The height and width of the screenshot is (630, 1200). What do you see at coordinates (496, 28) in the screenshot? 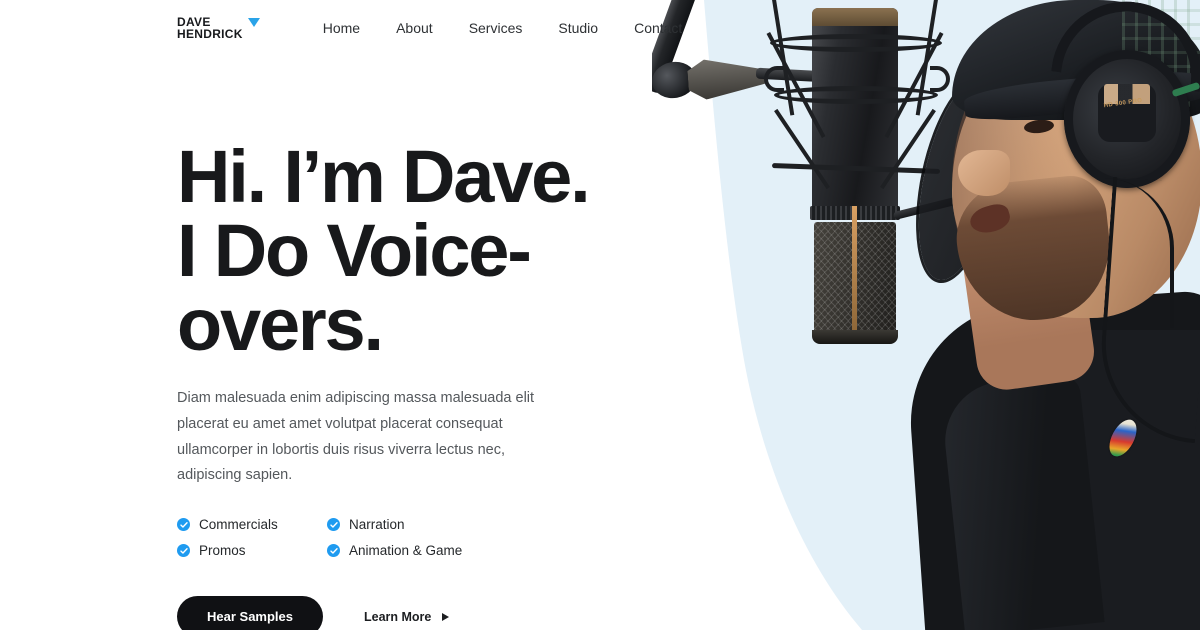
I see `nav-item-services: Services` at bounding box center [496, 28].